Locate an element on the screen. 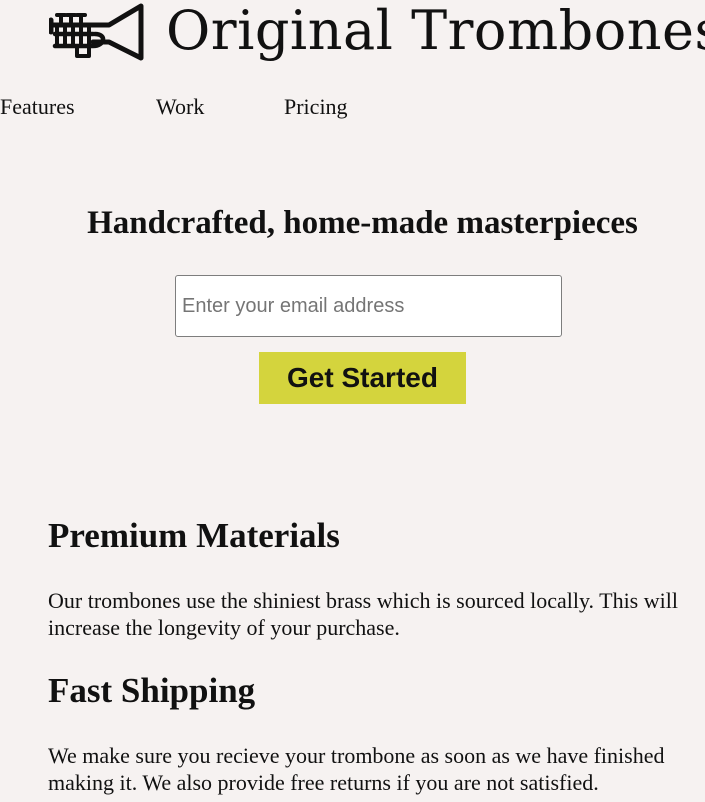  page-header: Original Trombones is located at coordinates (352, 40).